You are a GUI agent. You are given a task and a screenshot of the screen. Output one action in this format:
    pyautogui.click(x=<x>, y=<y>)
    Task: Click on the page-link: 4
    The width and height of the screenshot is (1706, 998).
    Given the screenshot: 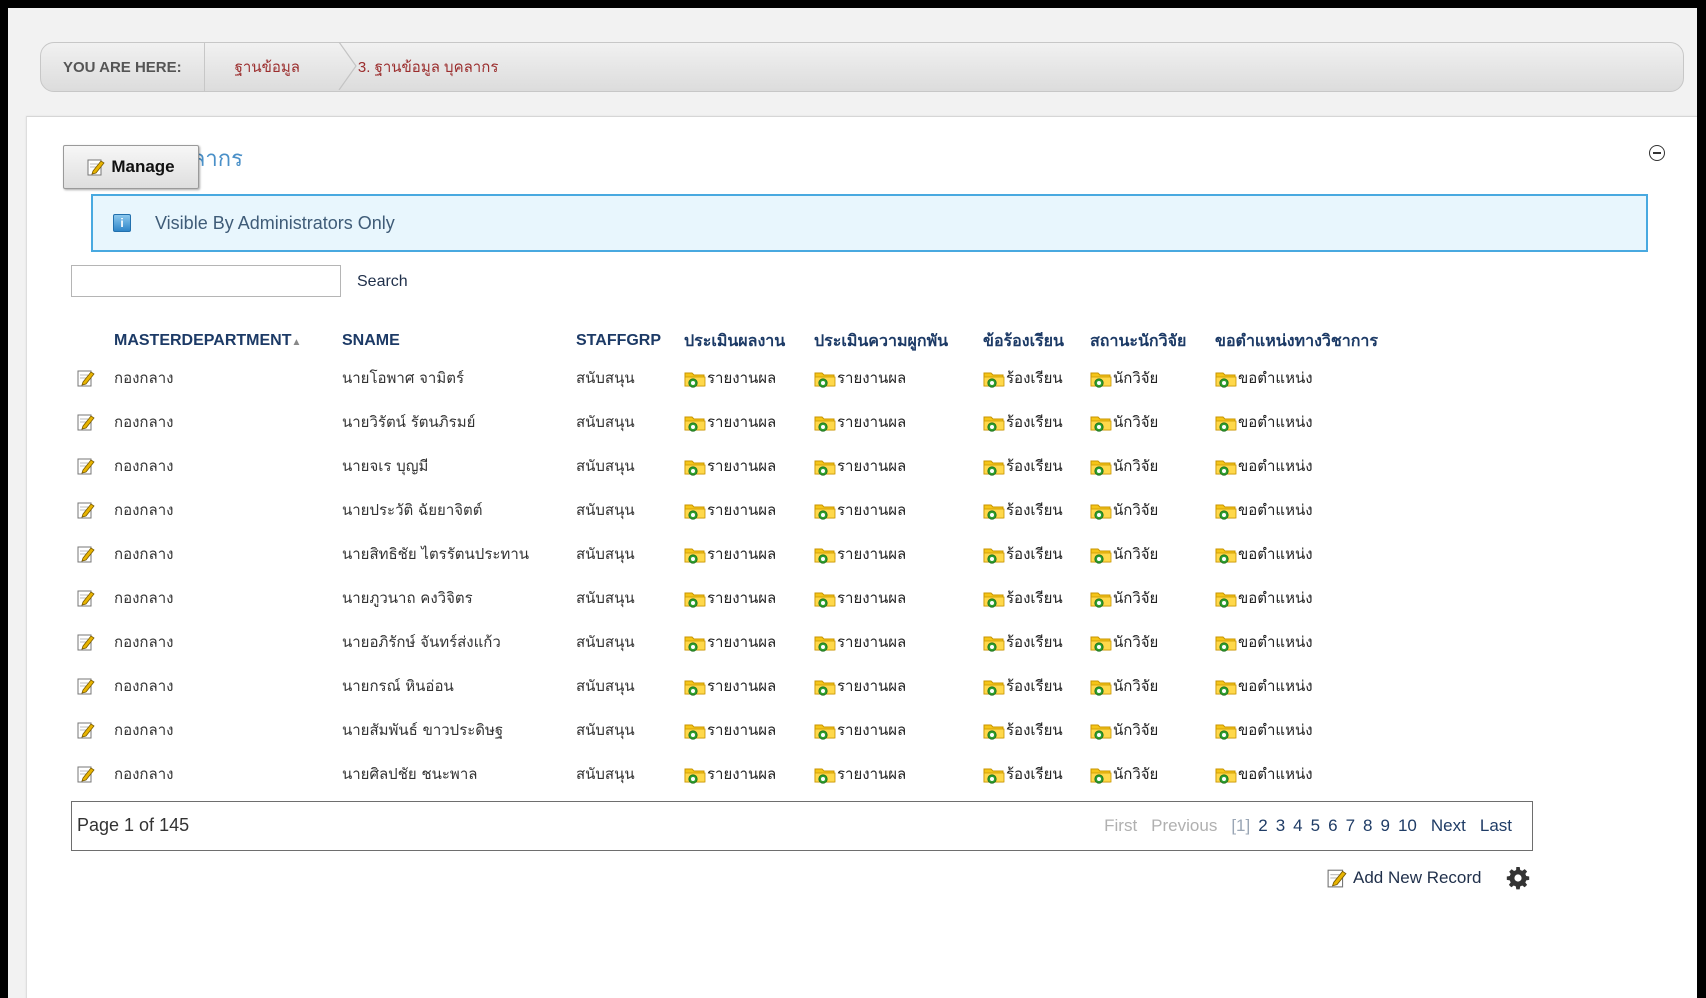 What is the action you would take?
    pyautogui.click(x=1297, y=826)
    